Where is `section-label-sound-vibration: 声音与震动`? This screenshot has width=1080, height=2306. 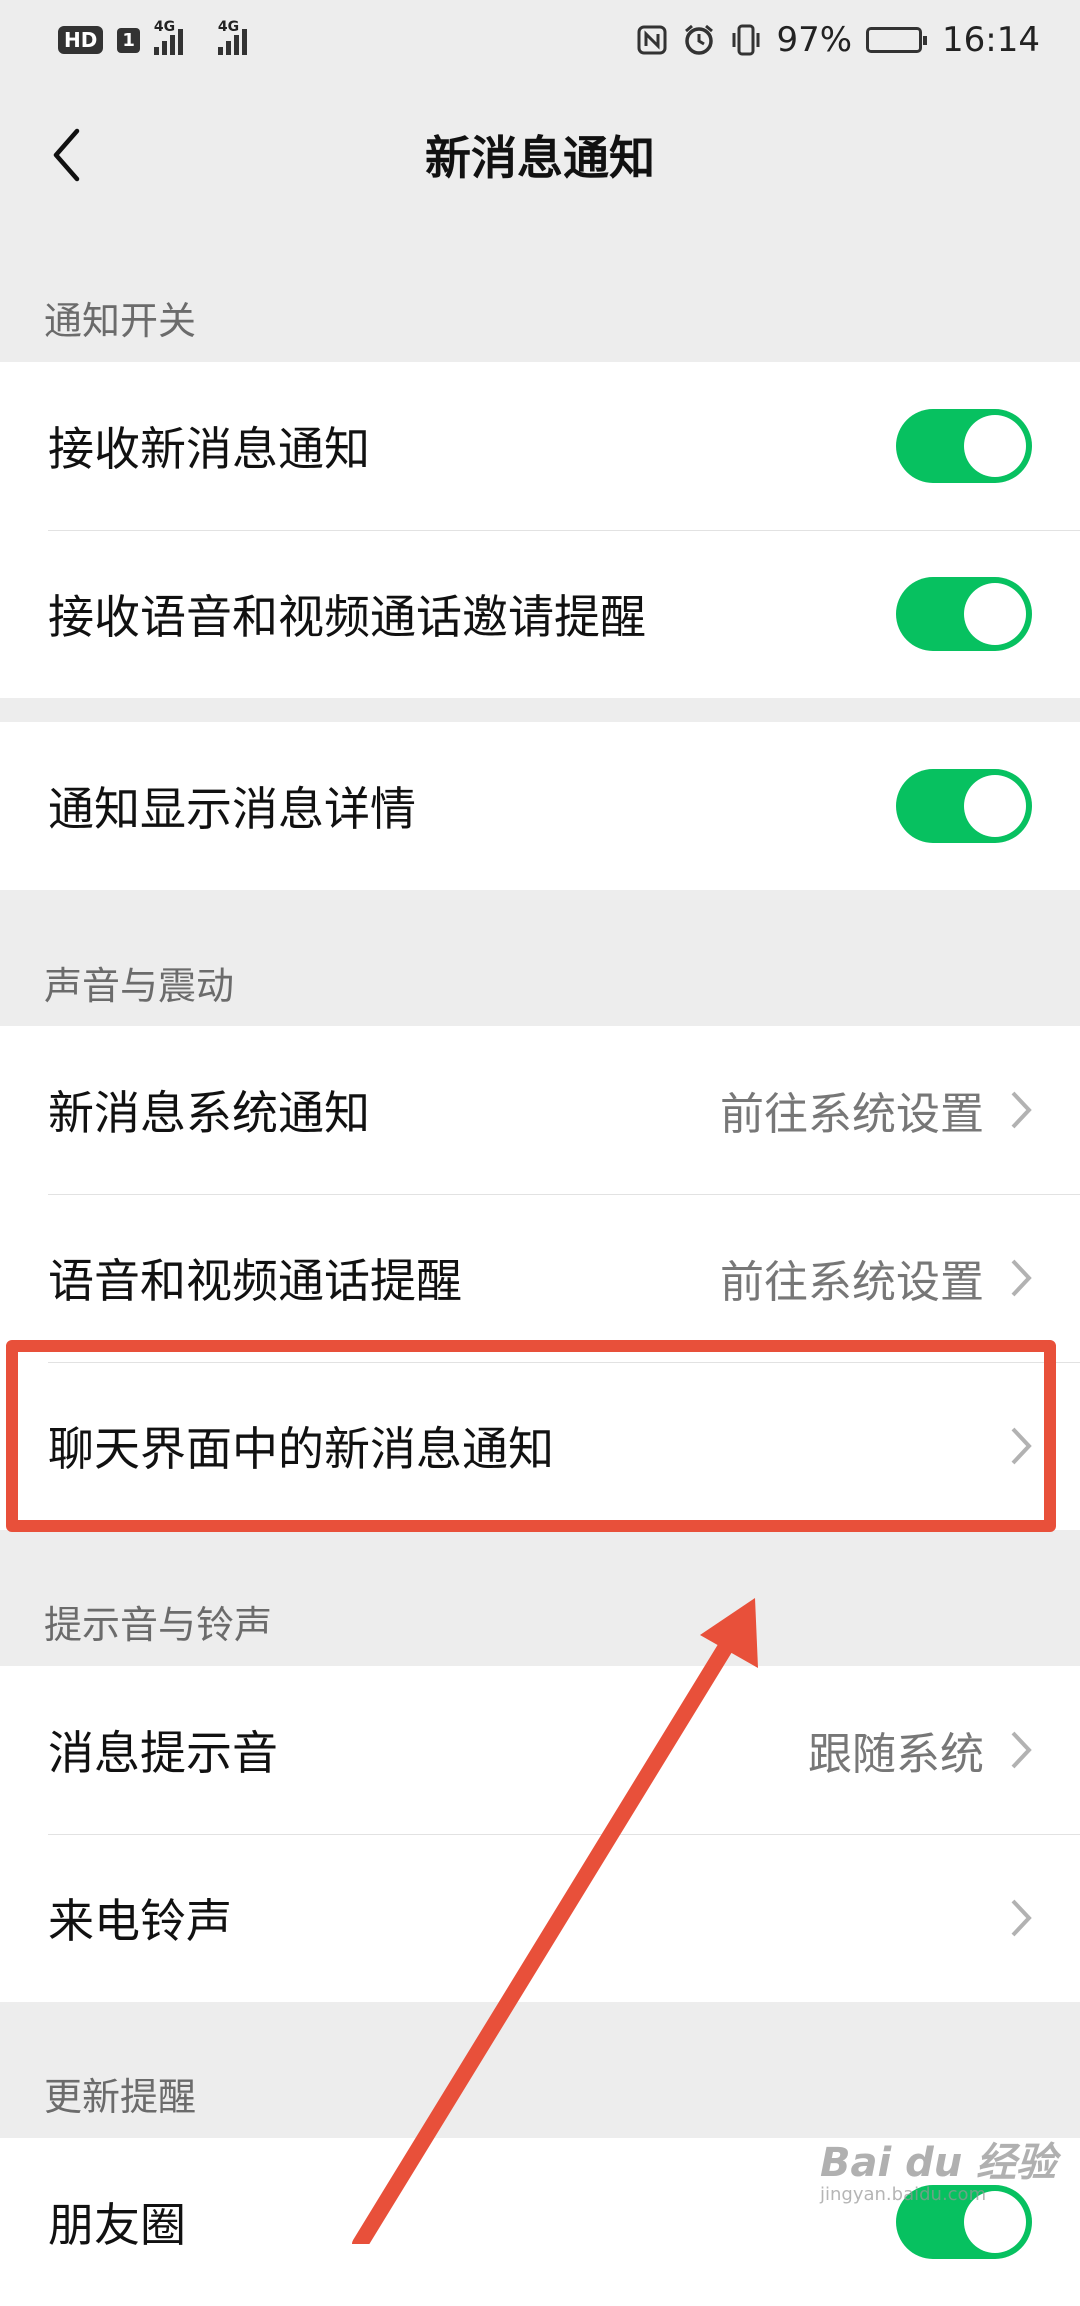
section-label-sound-vibration: 声音与震动 is located at coordinates (139, 986).